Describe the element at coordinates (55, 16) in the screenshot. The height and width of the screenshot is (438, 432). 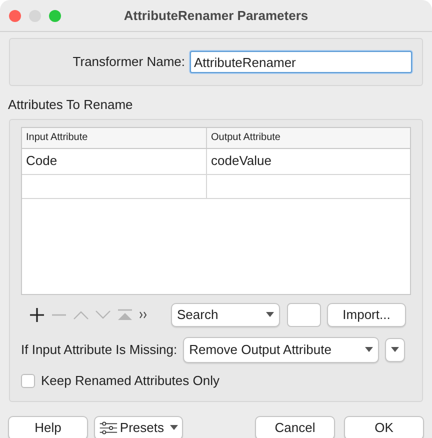
I see `zoom-window-icon` at that location.